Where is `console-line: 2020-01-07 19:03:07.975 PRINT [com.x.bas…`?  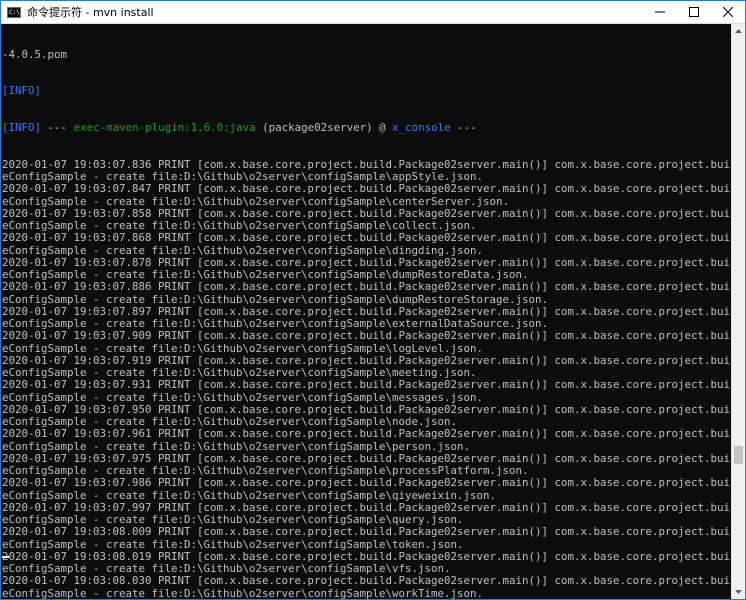
console-line: 2020-01-07 19:03:07.975 PRINT [com.x.bas… is located at coordinates (366, 458).